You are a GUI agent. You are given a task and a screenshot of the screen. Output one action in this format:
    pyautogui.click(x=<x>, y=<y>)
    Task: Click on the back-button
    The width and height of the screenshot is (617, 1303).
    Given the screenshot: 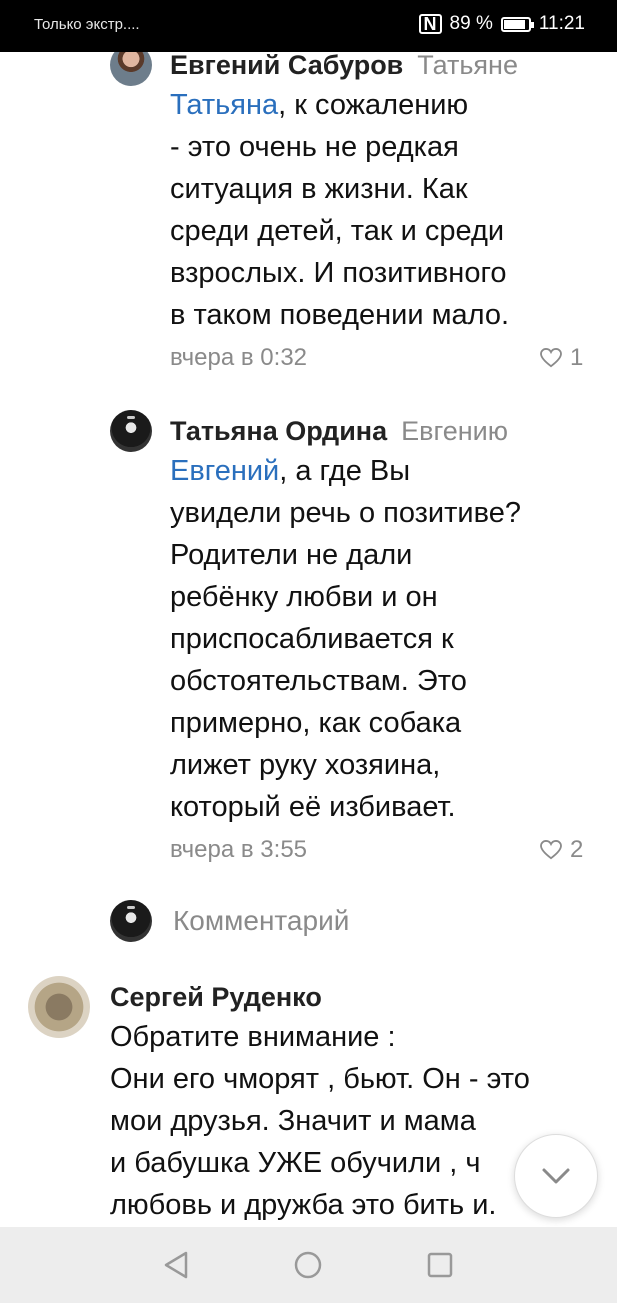 What is the action you would take?
    pyautogui.click(x=176, y=1265)
    